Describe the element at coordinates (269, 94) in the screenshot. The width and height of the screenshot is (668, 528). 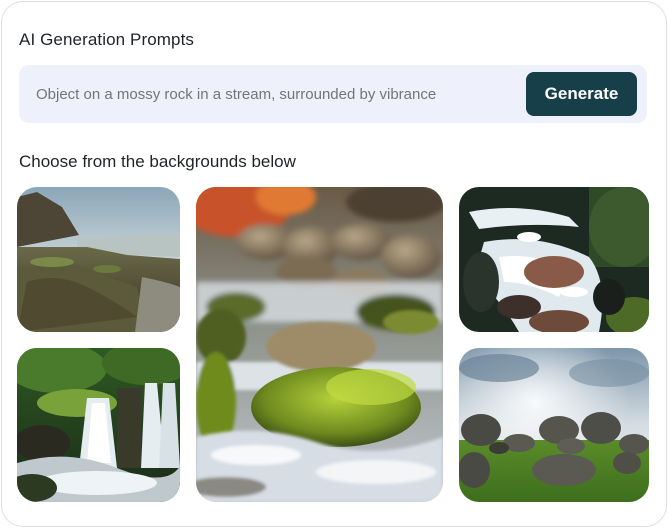
I see `prompt-input` at that location.